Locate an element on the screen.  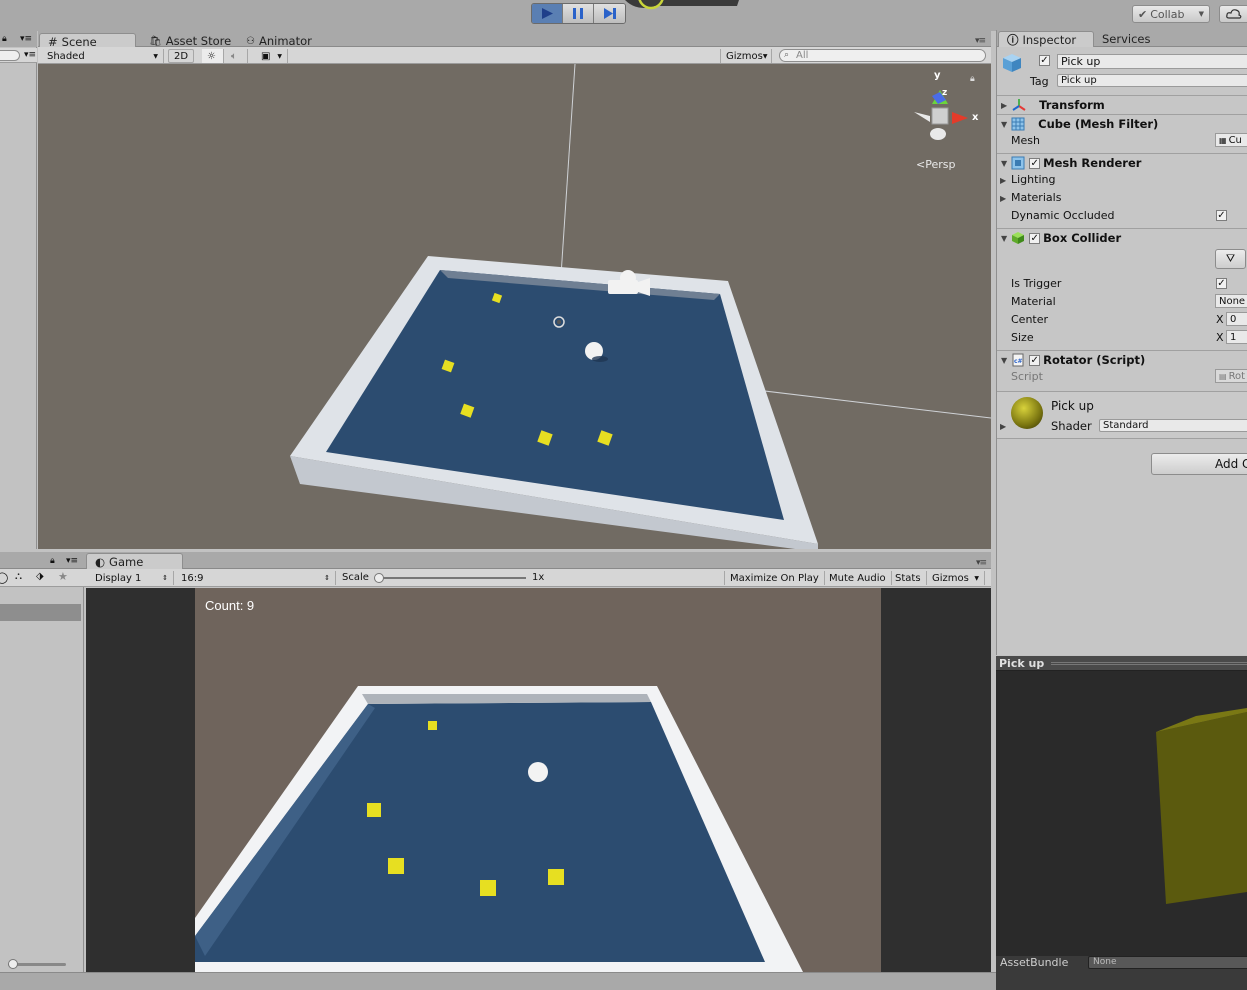
dynamic-occluded-label: Dynamic Occluded is located at coordinates (1063, 215).